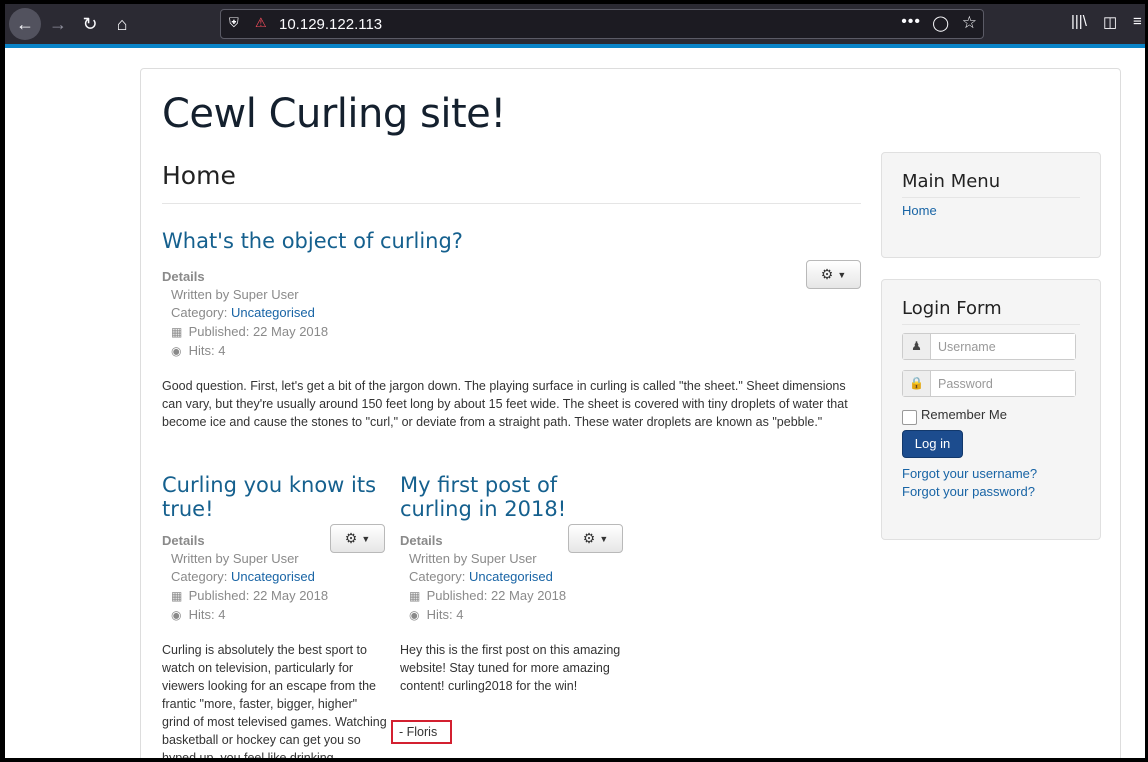 The height and width of the screenshot is (762, 1148). Describe the element at coordinates (968, 491) in the screenshot. I see `forgot-password-link: Forgot your password?` at that location.